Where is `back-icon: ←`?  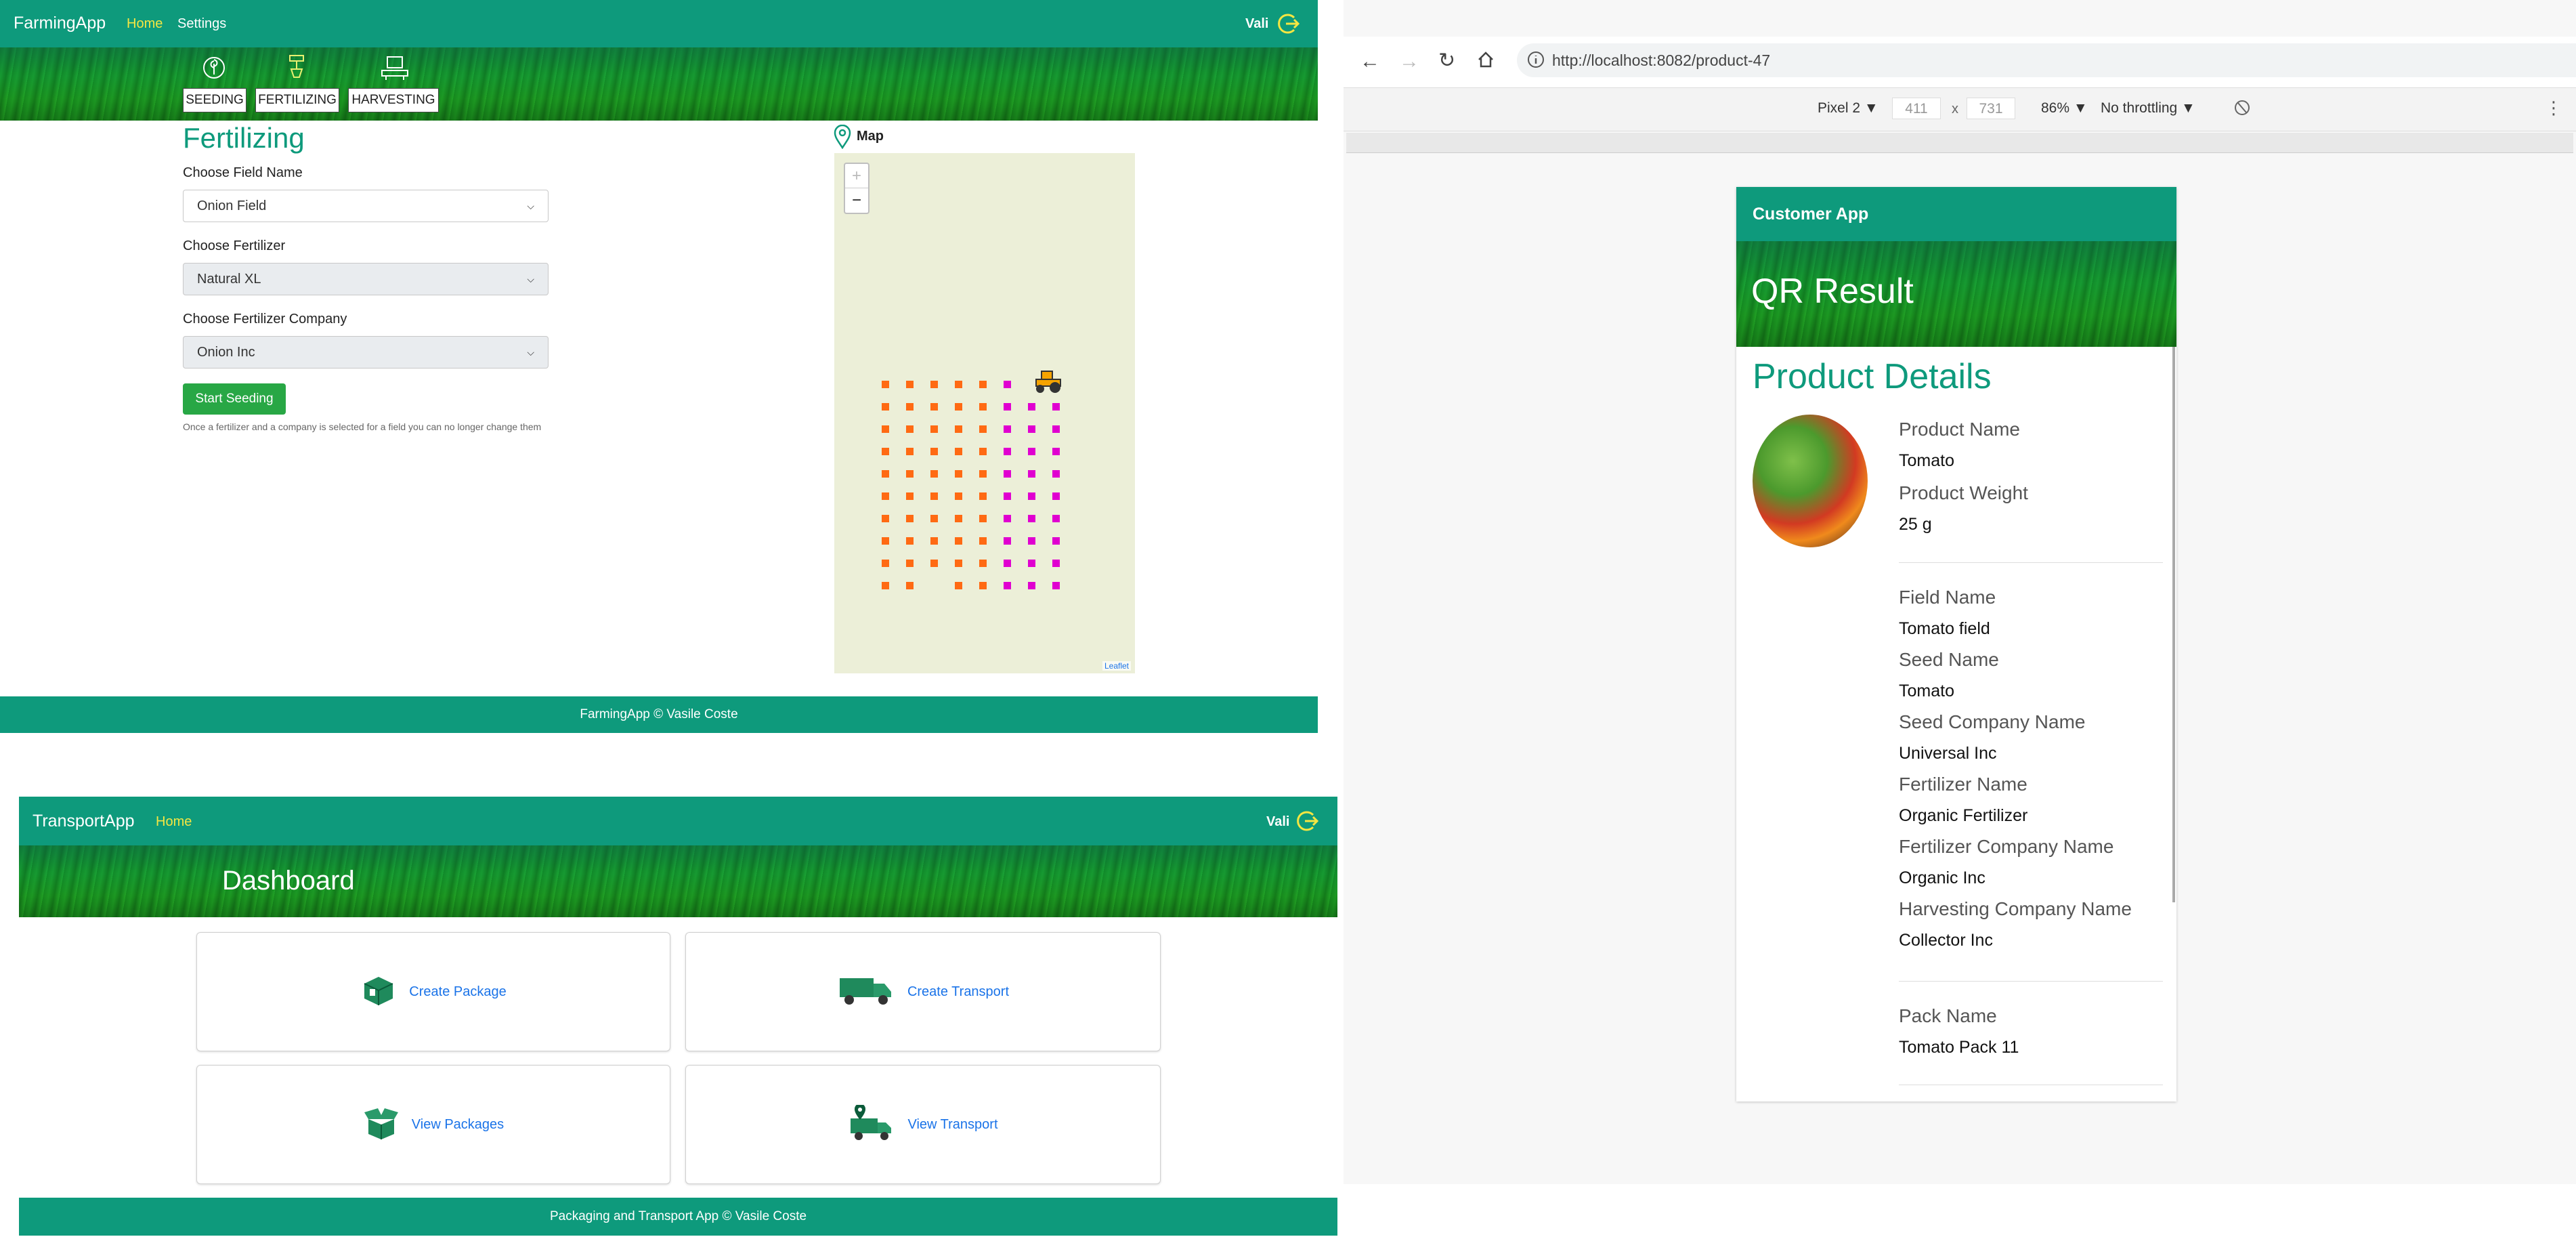
back-icon: ← is located at coordinates (1370, 61).